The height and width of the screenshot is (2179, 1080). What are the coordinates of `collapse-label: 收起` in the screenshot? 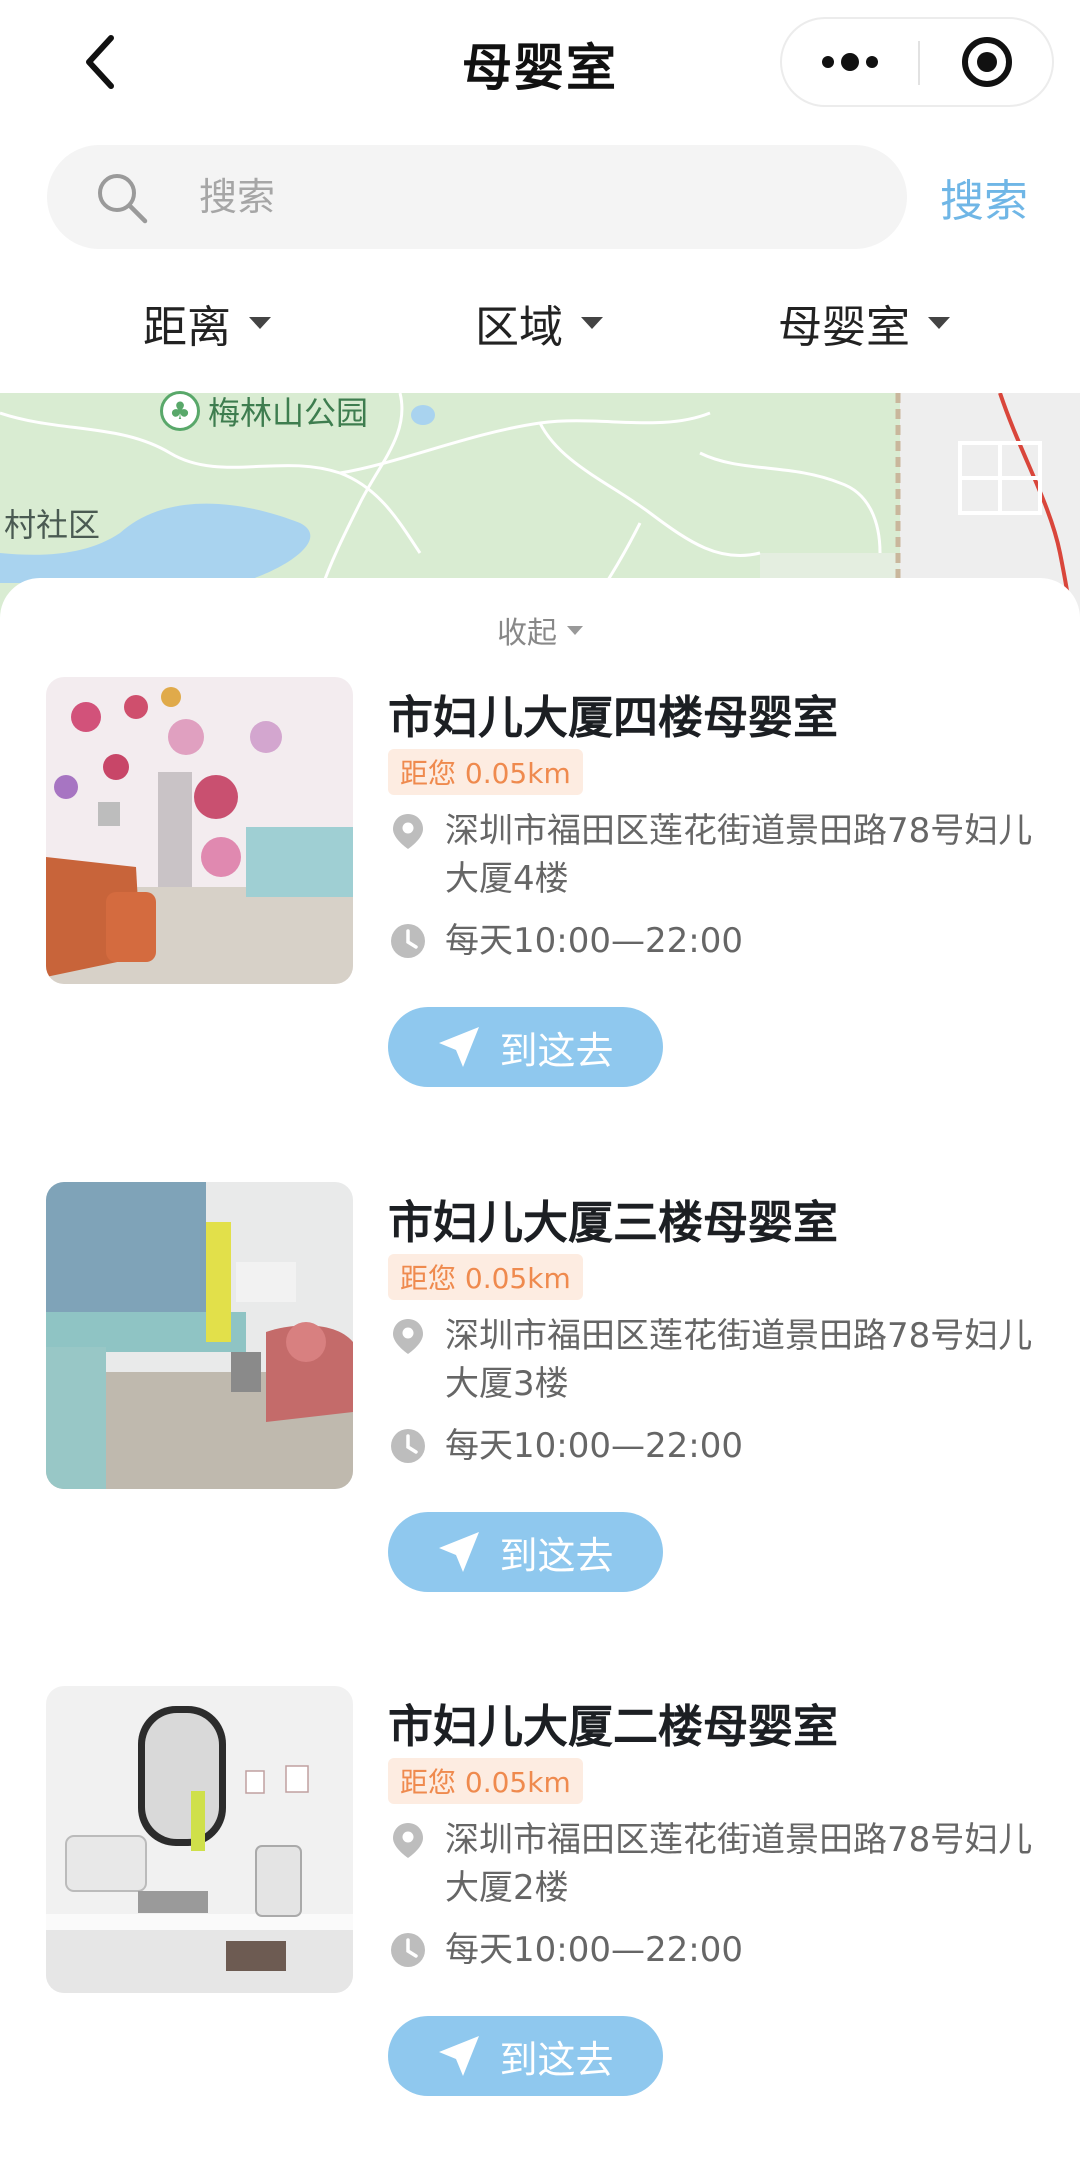 It's located at (527, 633).